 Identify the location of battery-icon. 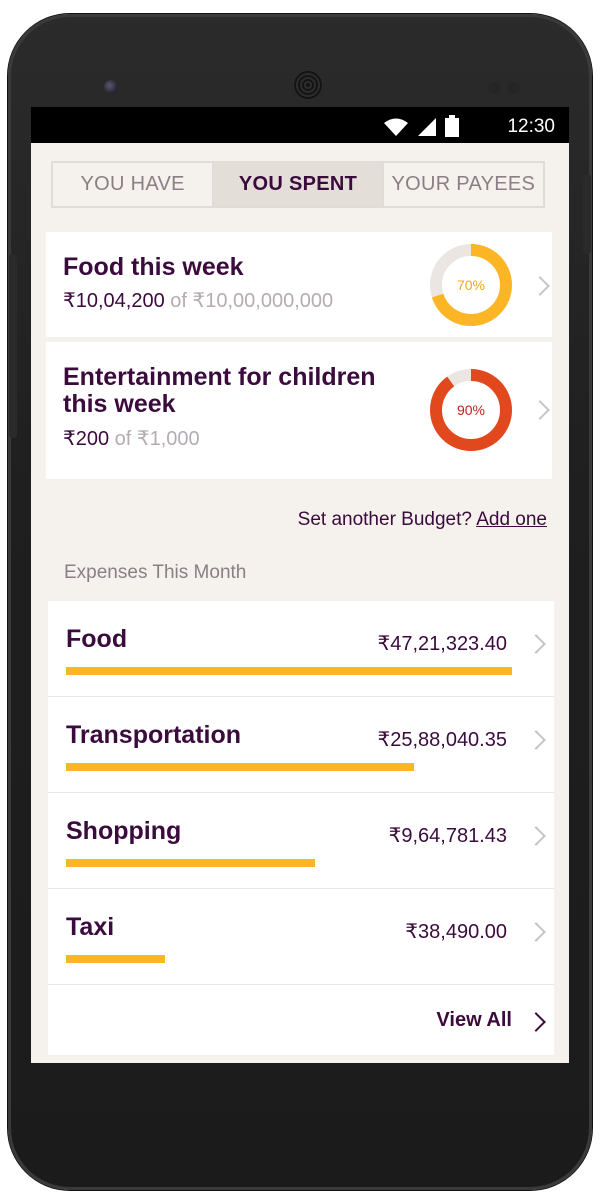
(452, 126).